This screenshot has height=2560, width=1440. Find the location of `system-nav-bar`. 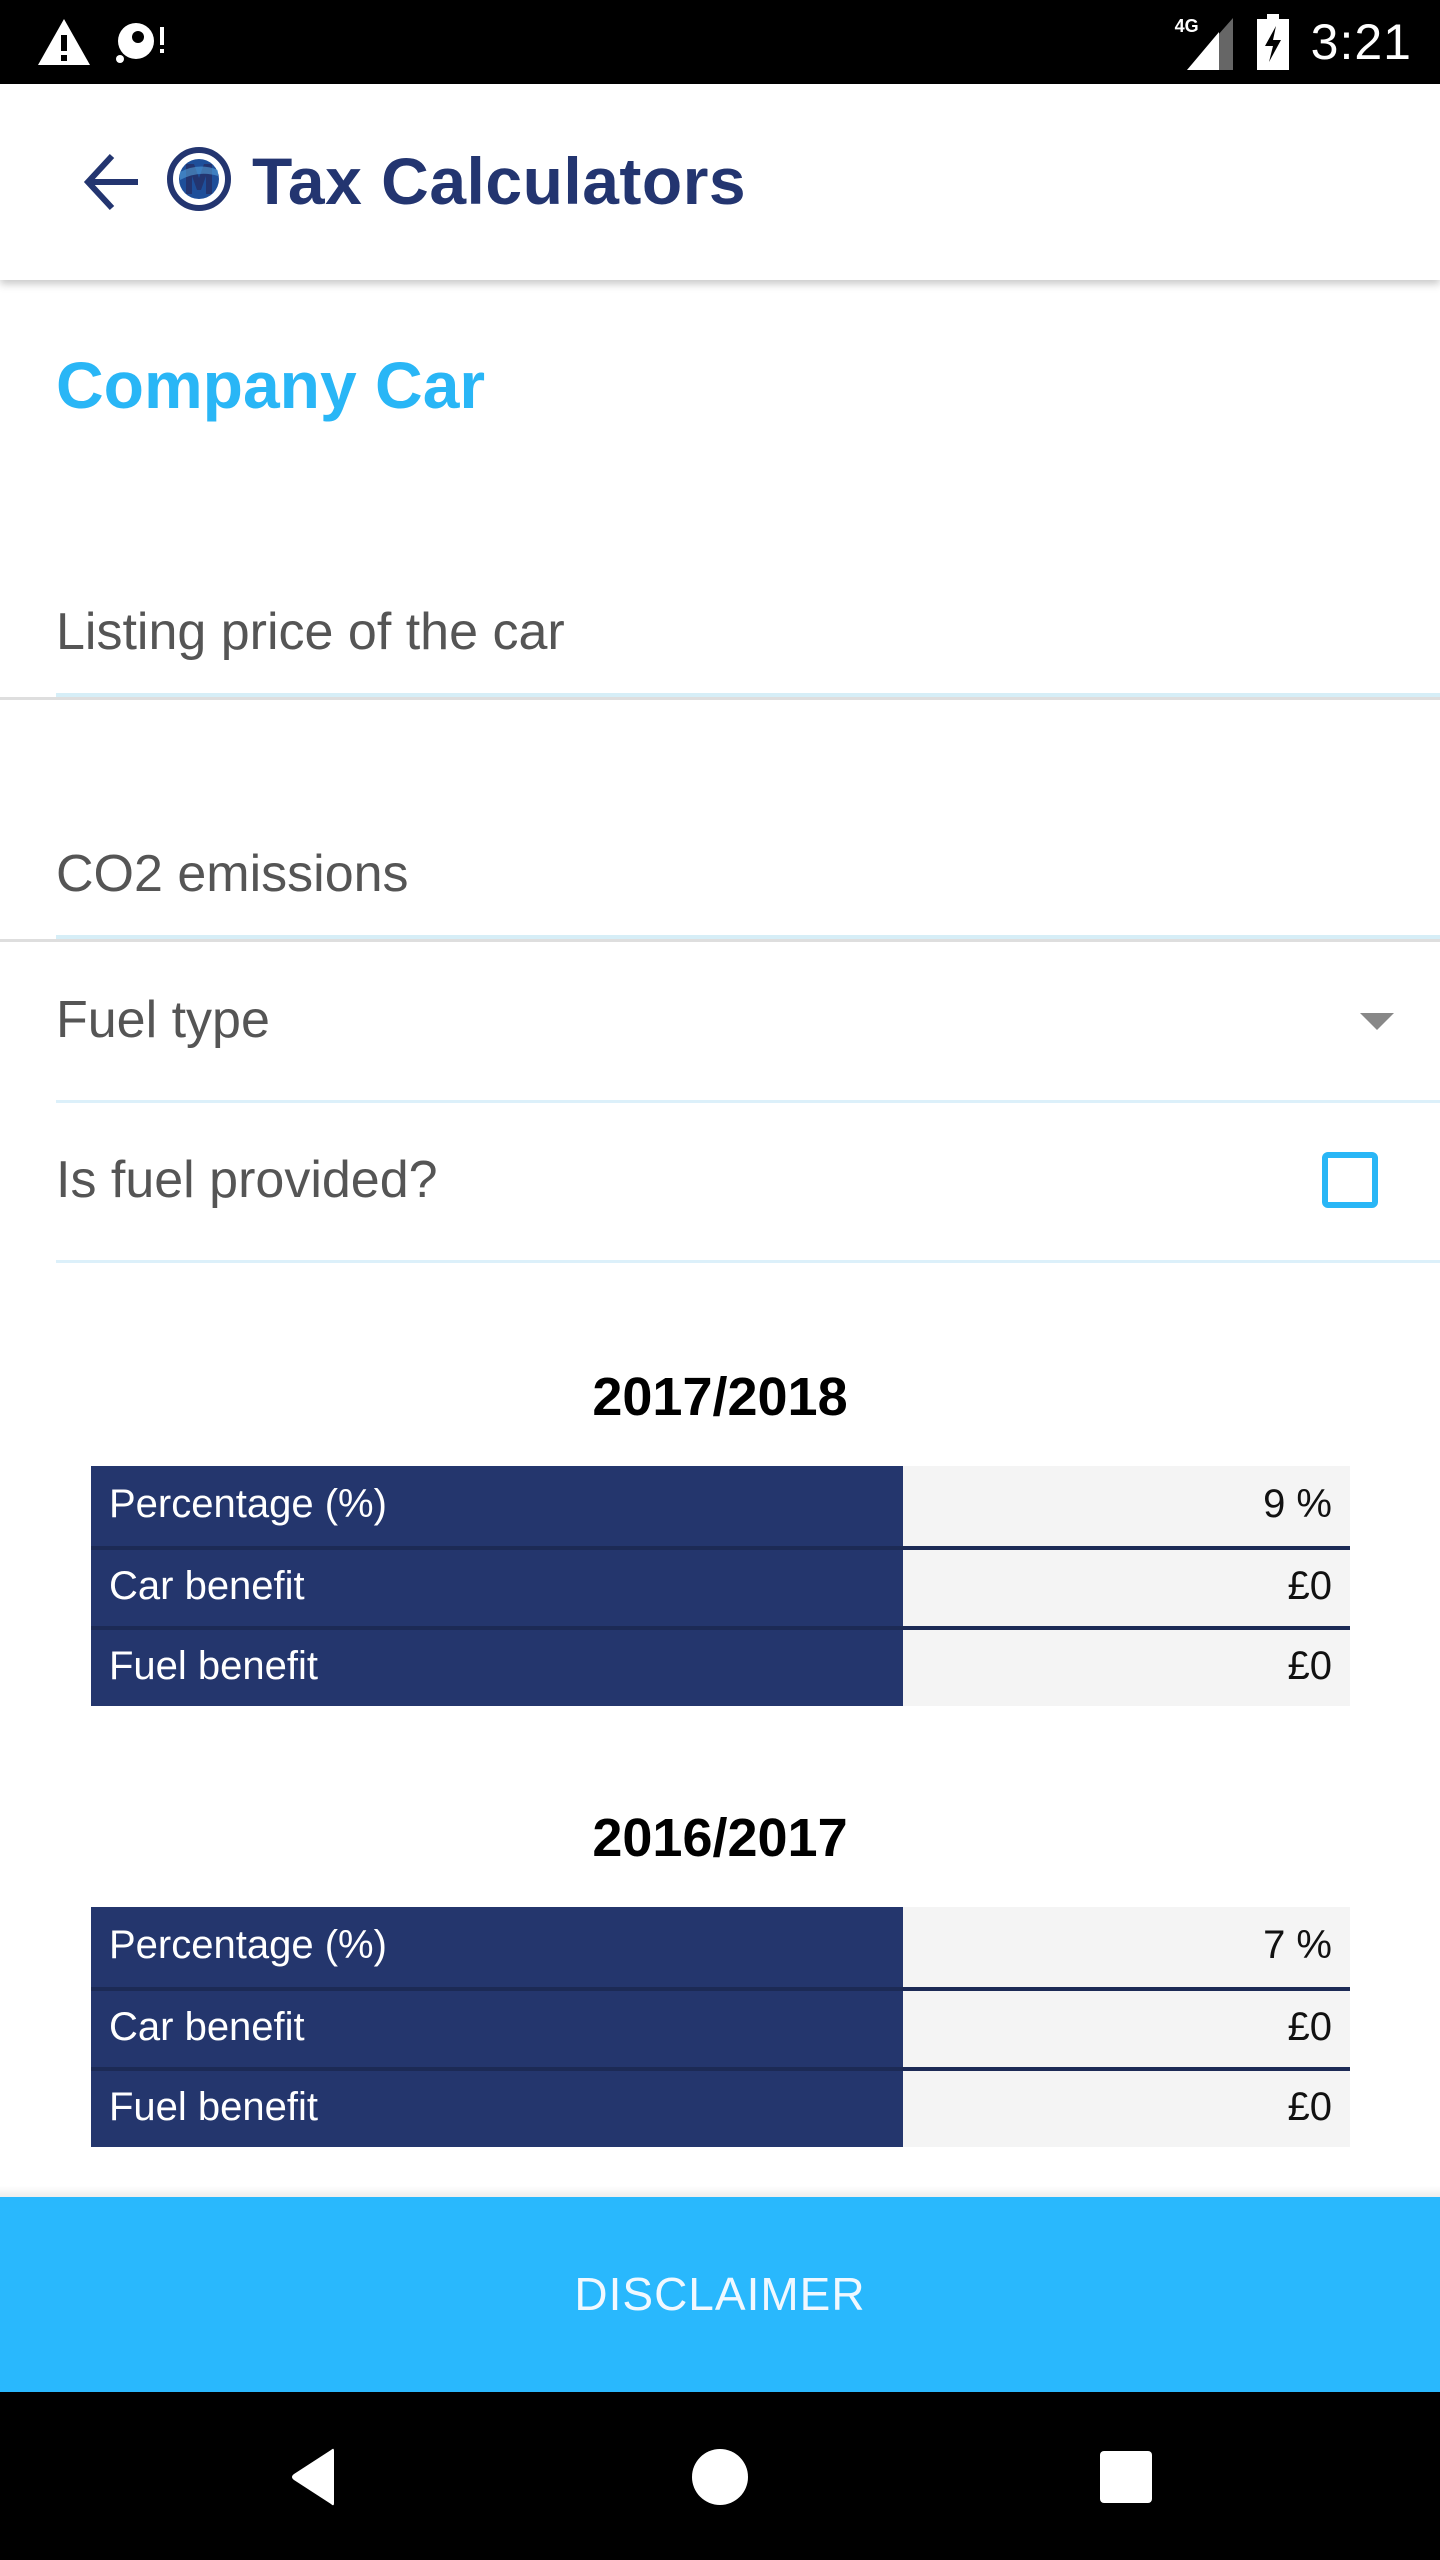

system-nav-bar is located at coordinates (720, 2476).